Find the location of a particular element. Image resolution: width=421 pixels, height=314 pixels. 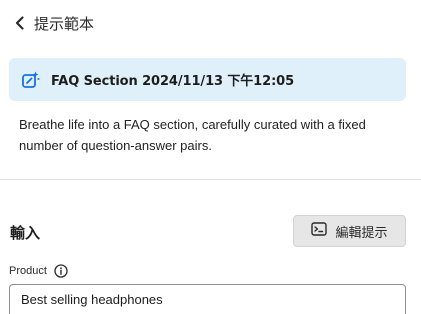

input-section-title: 輸入 is located at coordinates (25, 233).